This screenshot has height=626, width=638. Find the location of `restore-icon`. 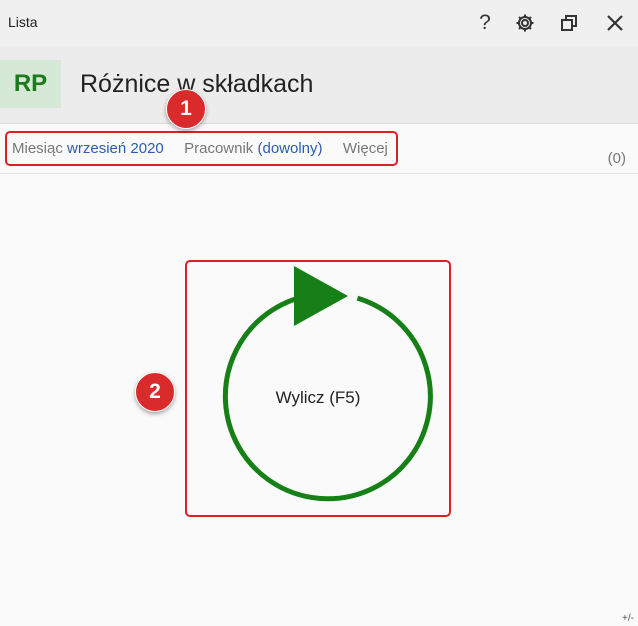

restore-icon is located at coordinates (569, 23).